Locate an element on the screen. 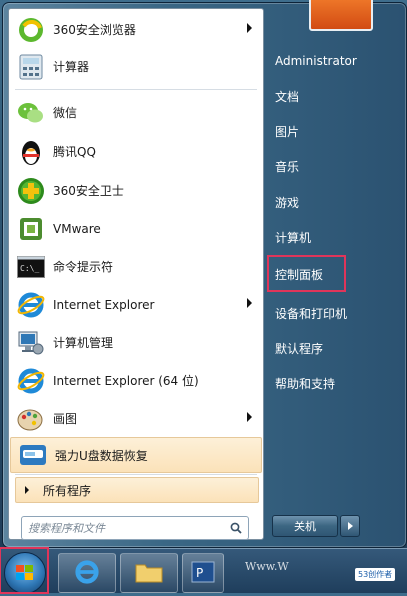 The width and height of the screenshot is (407, 596). folder-icon is located at coordinates (149, 573).